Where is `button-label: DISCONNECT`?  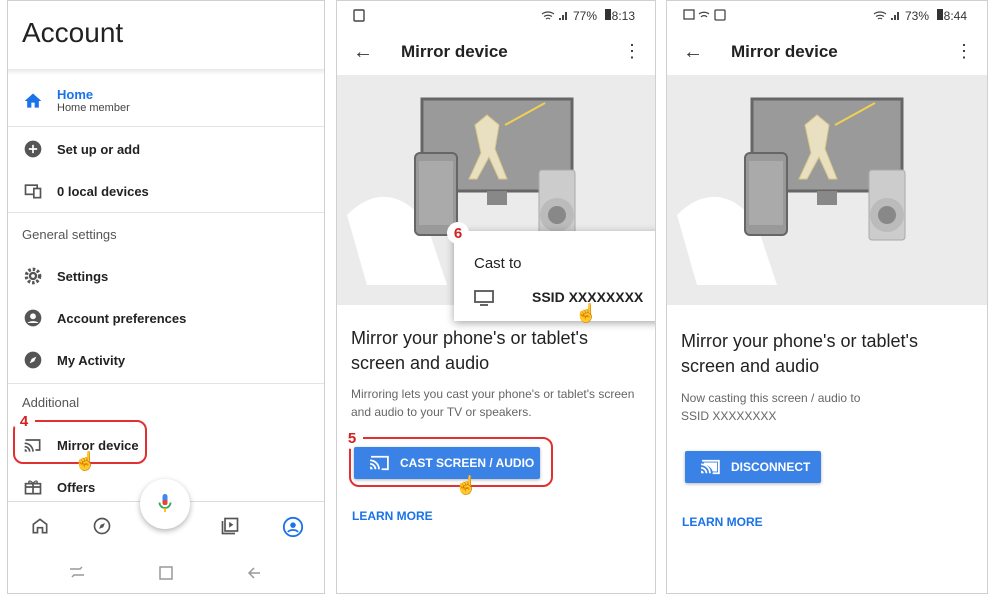 button-label: DISCONNECT is located at coordinates (771, 467).